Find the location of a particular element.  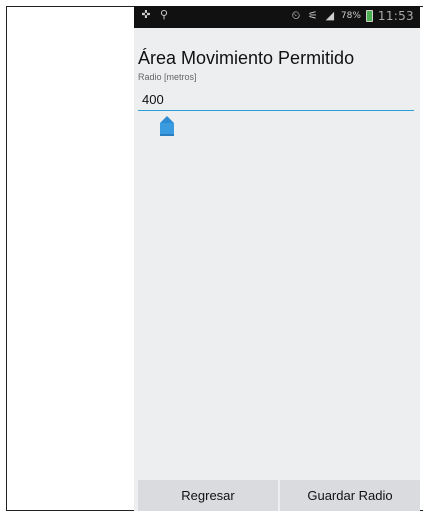

cursor-handle-body is located at coordinates (167, 129).